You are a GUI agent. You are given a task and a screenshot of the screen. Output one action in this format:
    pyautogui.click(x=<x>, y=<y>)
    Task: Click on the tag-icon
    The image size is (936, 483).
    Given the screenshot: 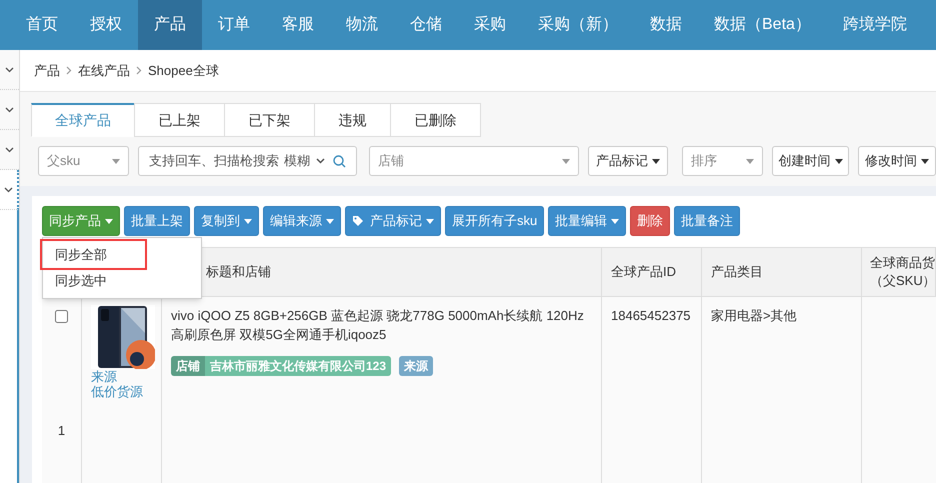 What is the action you would take?
    pyautogui.click(x=358, y=221)
    